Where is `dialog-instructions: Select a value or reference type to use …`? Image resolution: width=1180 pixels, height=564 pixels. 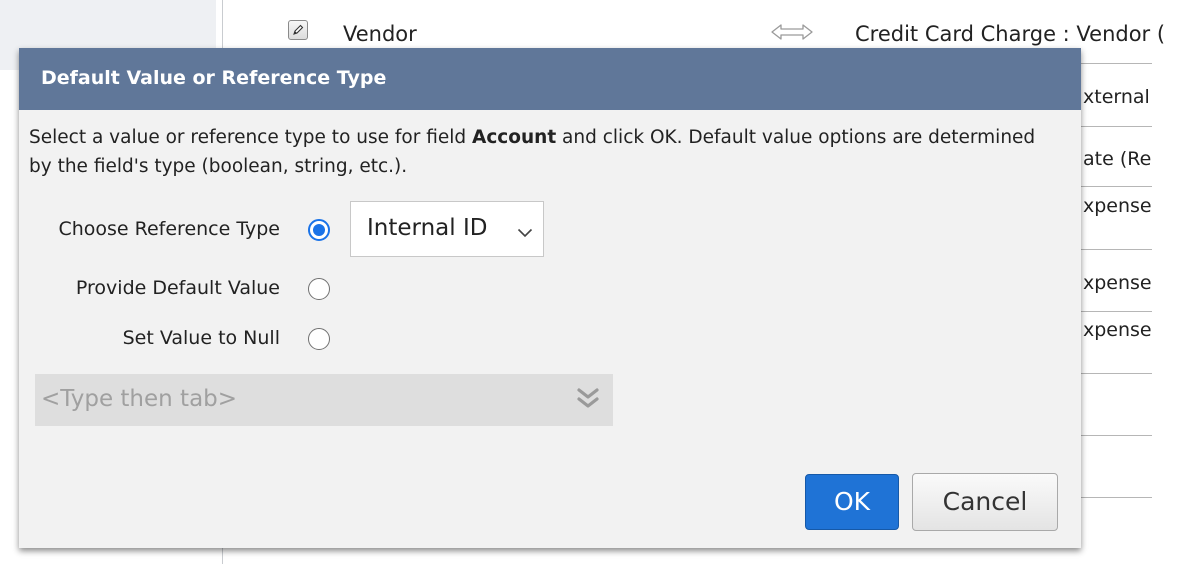 dialog-instructions: Select a value or reference type to use … is located at coordinates (539, 152).